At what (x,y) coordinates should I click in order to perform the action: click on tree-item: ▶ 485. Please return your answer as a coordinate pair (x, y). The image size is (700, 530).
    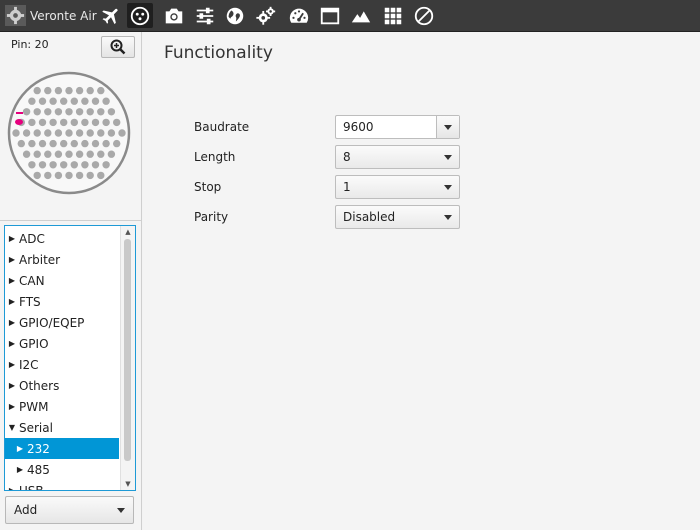
    Looking at the image, I should click on (62, 469).